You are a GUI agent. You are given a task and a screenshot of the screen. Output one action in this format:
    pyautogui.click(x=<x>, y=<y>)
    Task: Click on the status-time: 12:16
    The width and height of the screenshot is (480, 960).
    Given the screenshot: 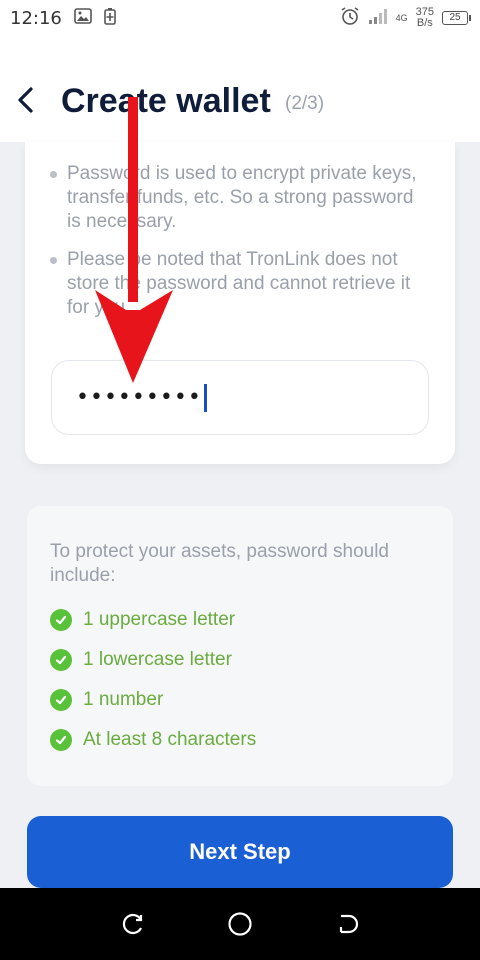 What is the action you would take?
    pyautogui.click(x=36, y=18)
    